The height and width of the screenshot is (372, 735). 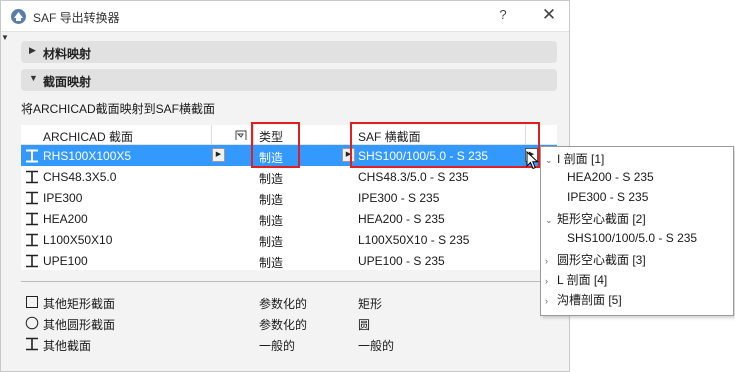 I want to click on section-label: 截面映射, so click(x=67, y=82).